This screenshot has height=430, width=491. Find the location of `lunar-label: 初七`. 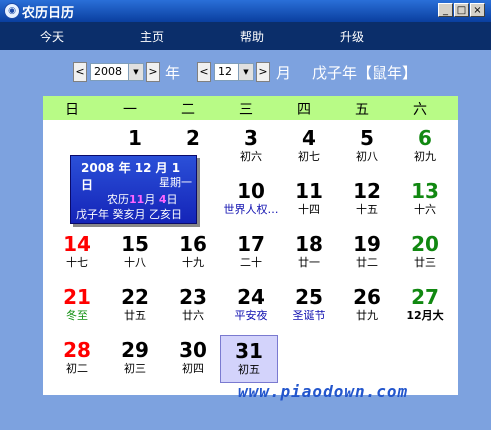

lunar-label: 初七 is located at coordinates (309, 156).